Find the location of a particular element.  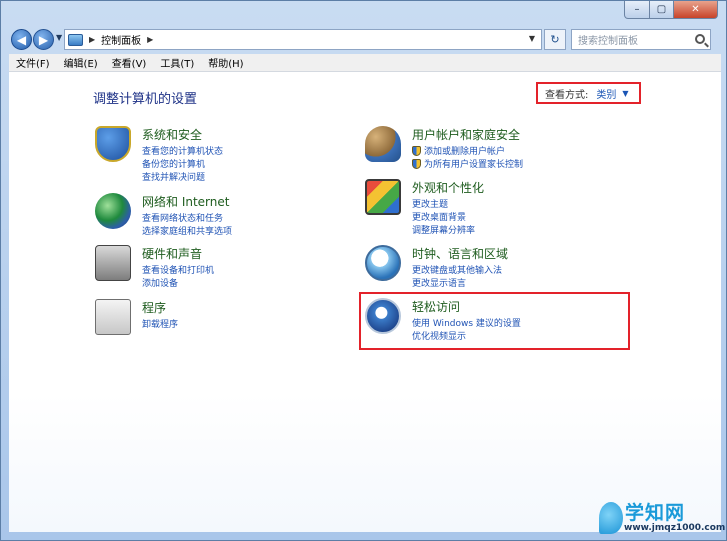

address-row: ◀ ▶ ▼ ▶ 控制面板 ▶ ▼ ↻ 搜索控制面板 is located at coordinates (363, 40).